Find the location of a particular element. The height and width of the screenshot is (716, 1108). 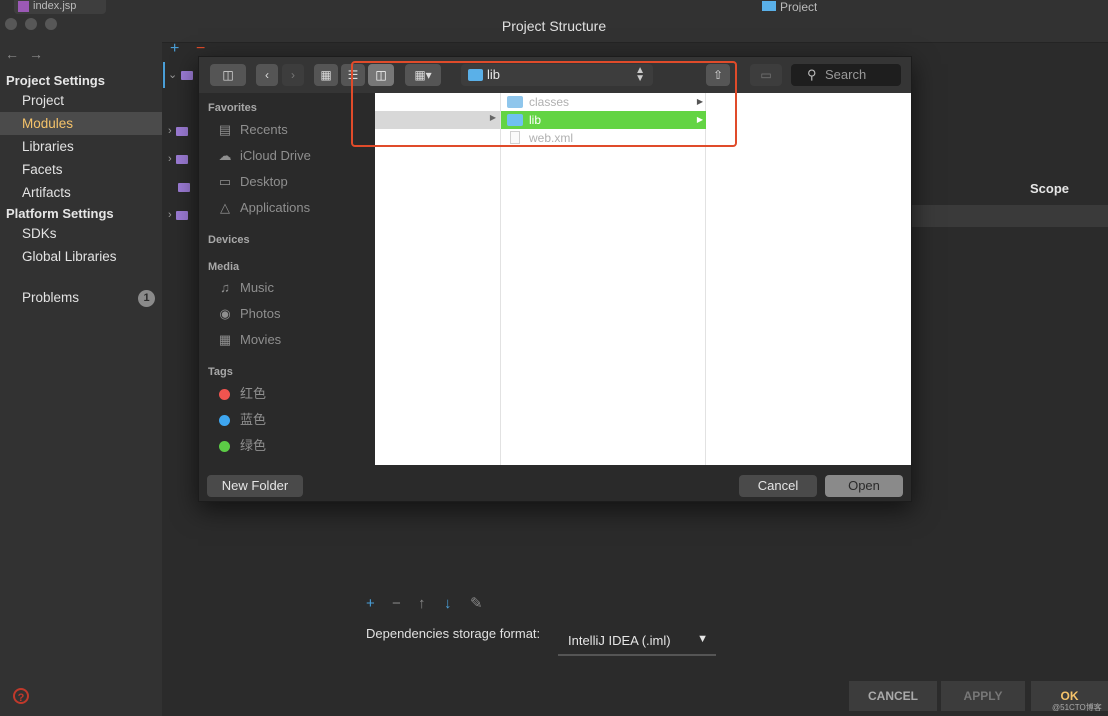

new-folder-button: New Folder is located at coordinates (255, 486).